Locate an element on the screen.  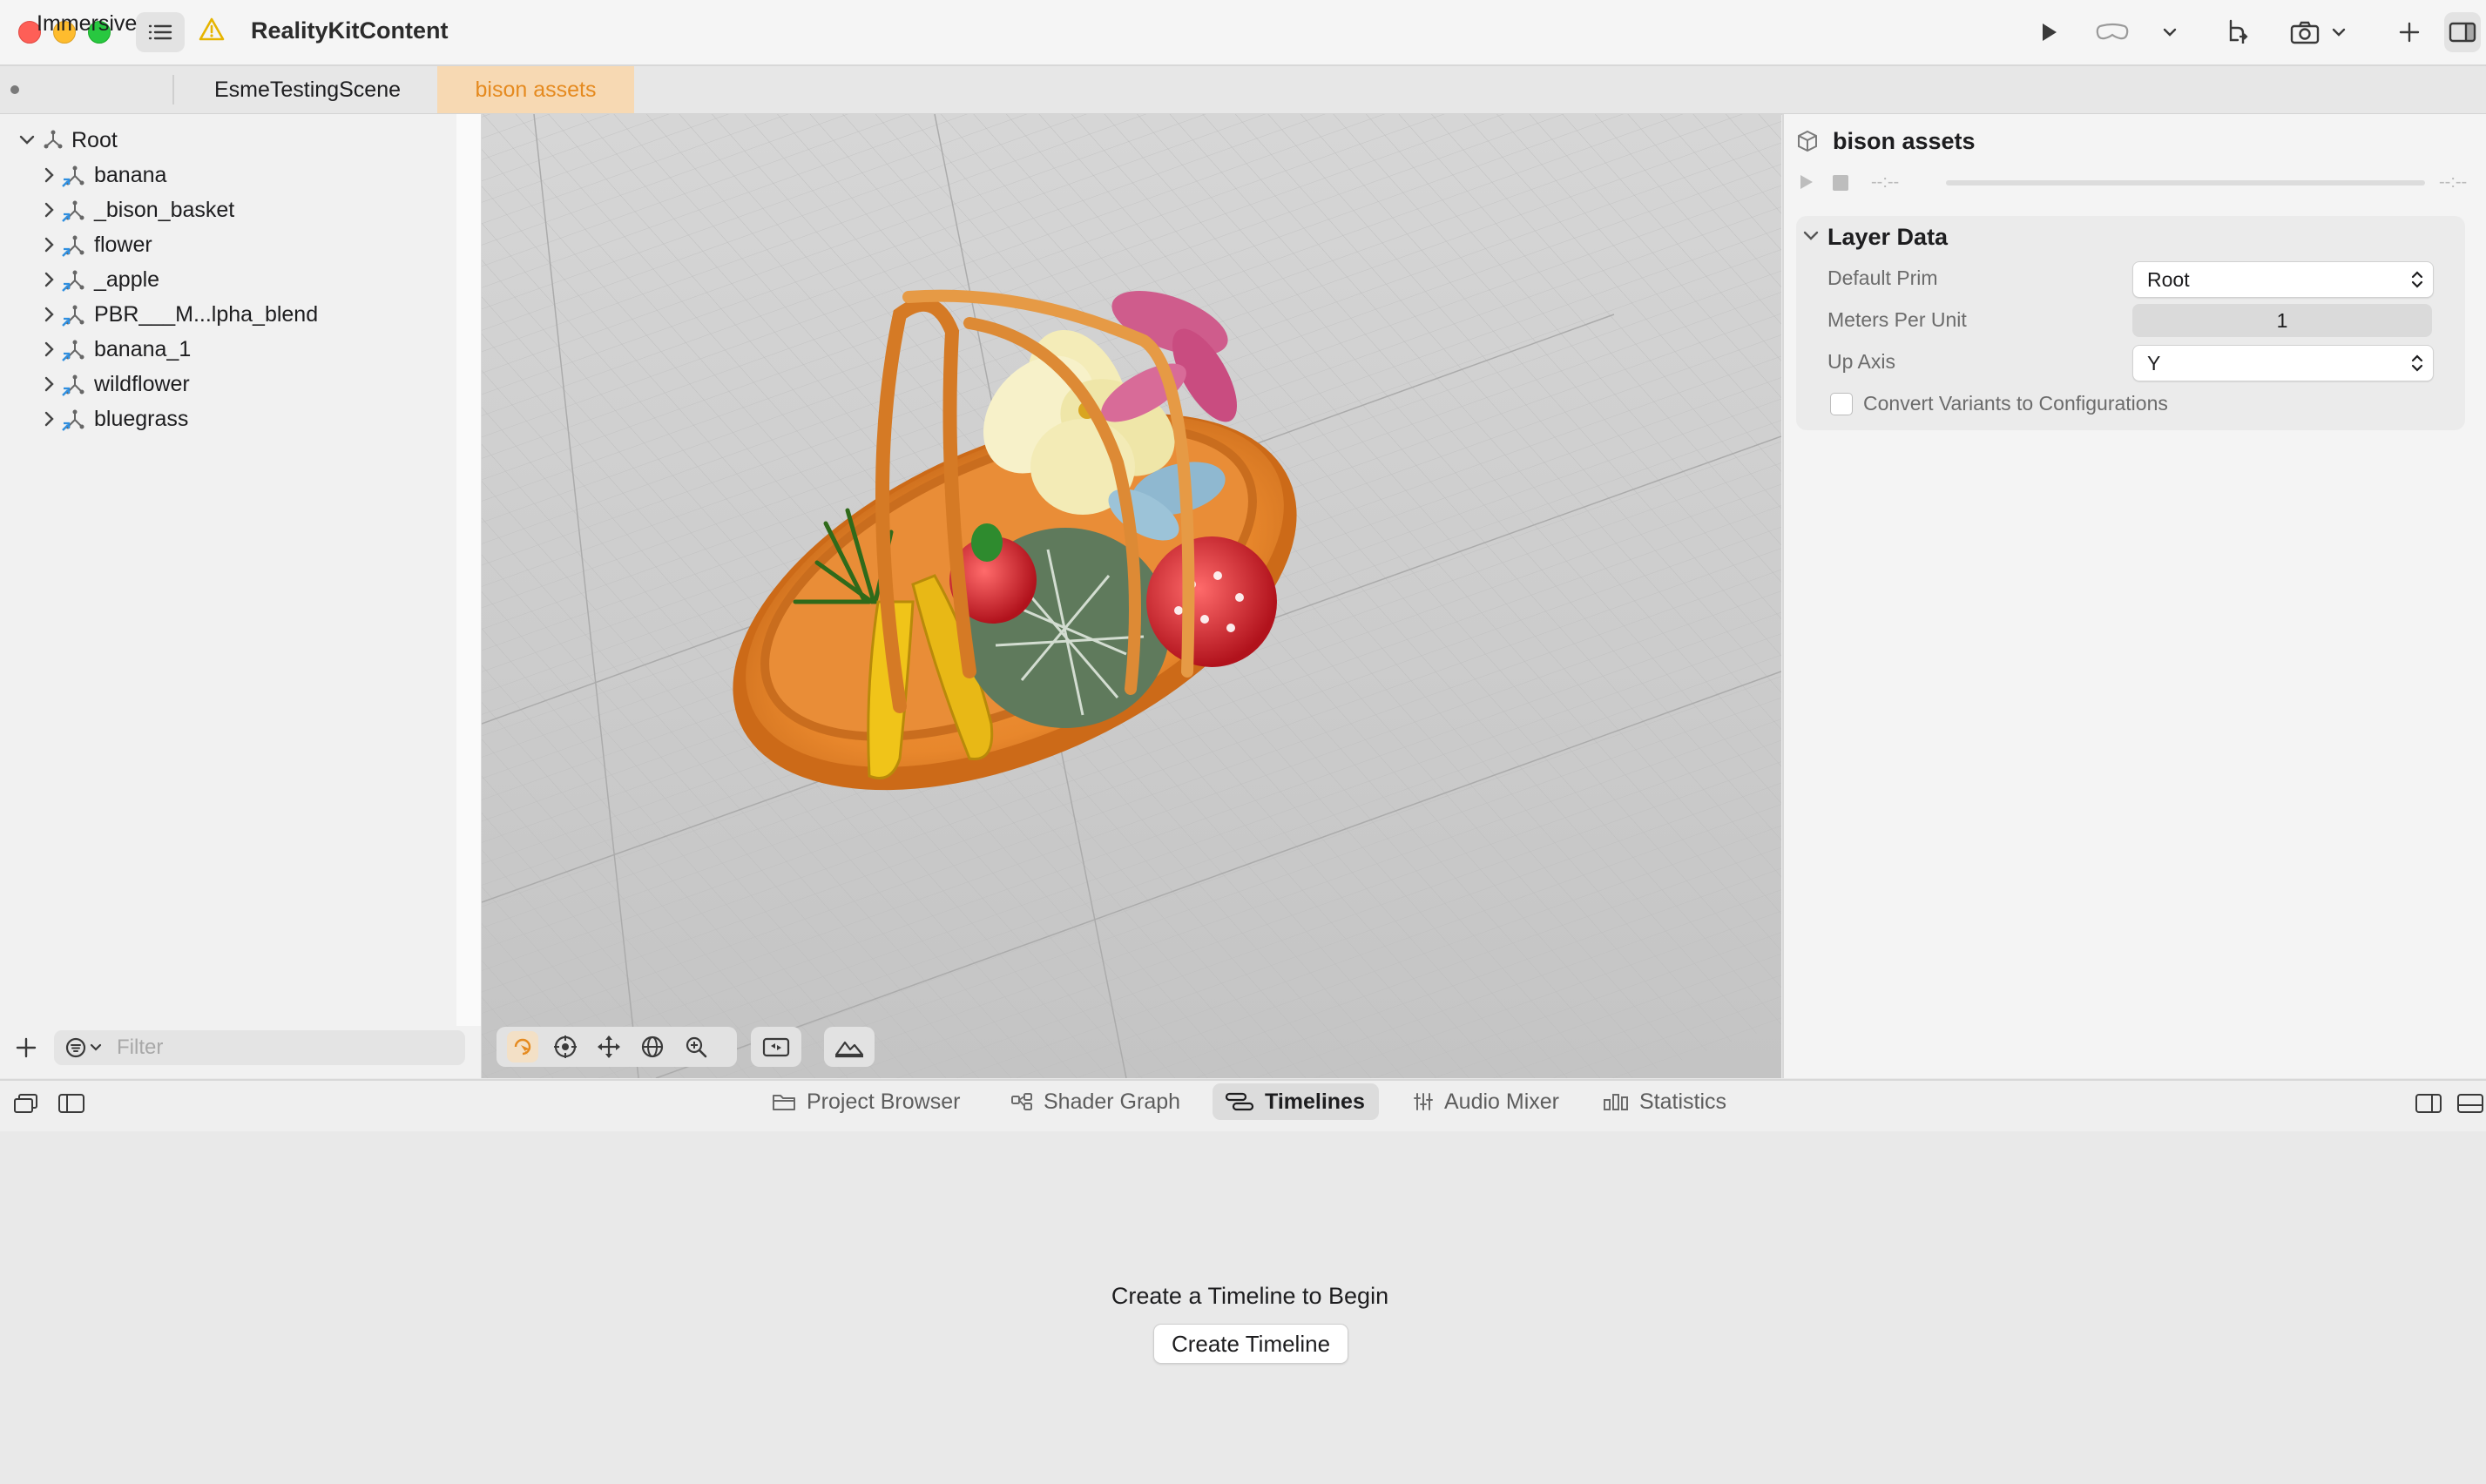
camera-tool-button is located at coordinates (776, 1047).